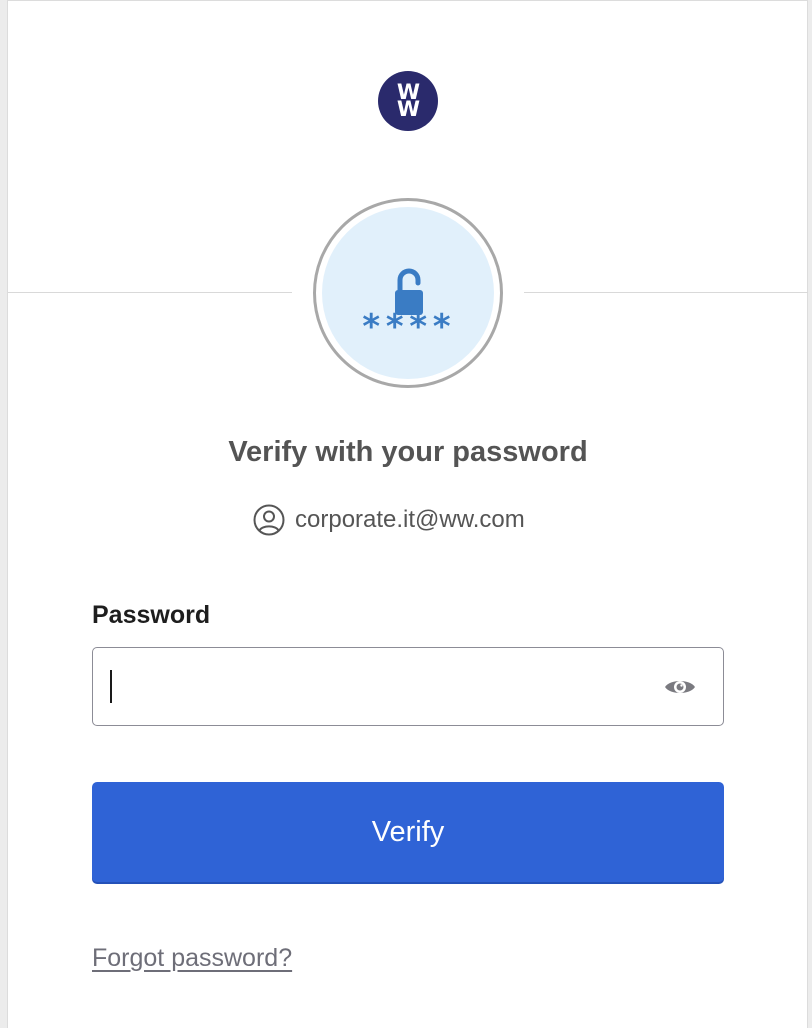 The image size is (812, 1028). What do you see at coordinates (269, 520) in the screenshot?
I see `user-circle-icon` at bounding box center [269, 520].